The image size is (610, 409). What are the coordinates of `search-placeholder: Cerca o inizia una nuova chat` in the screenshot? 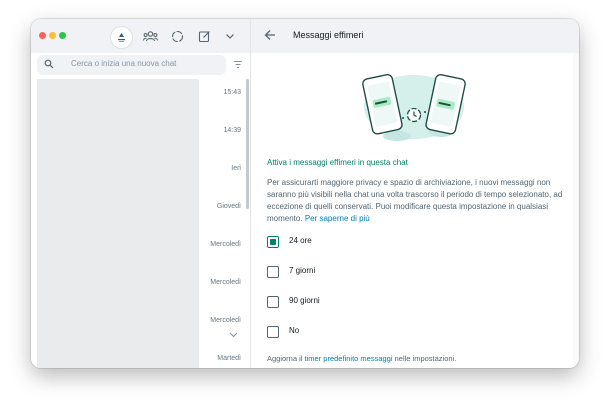 It's located at (124, 63).